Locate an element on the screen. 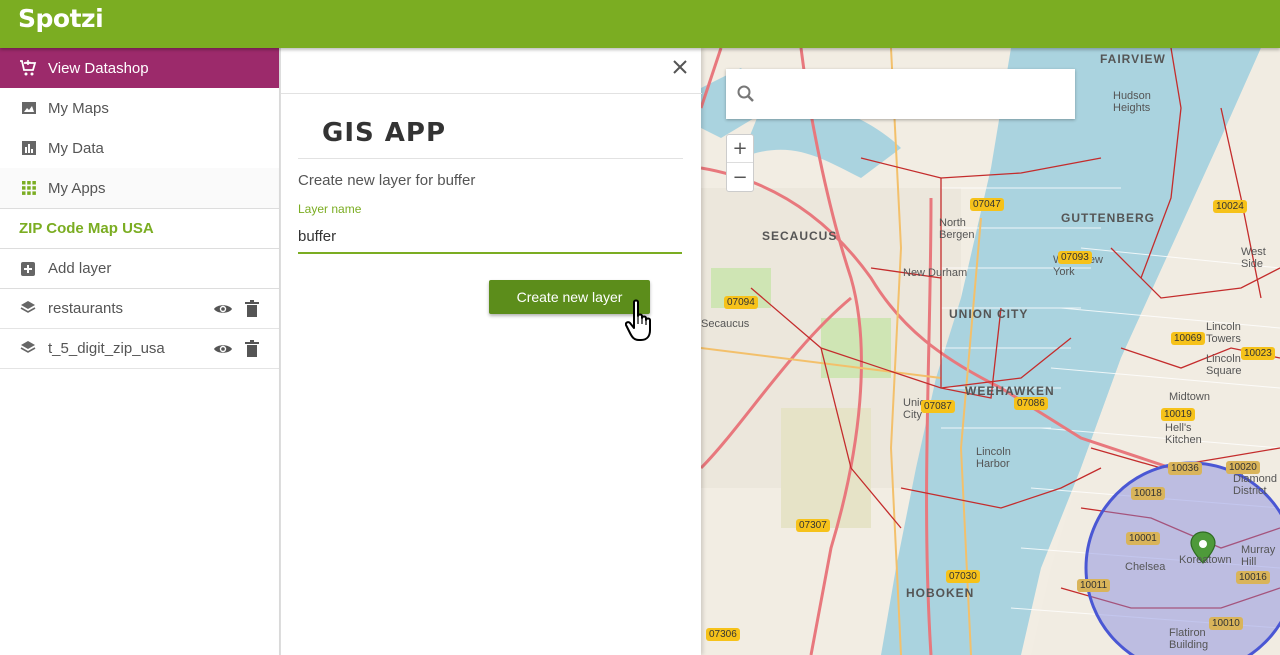  add-layer-button: Add layer is located at coordinates (139, 269).